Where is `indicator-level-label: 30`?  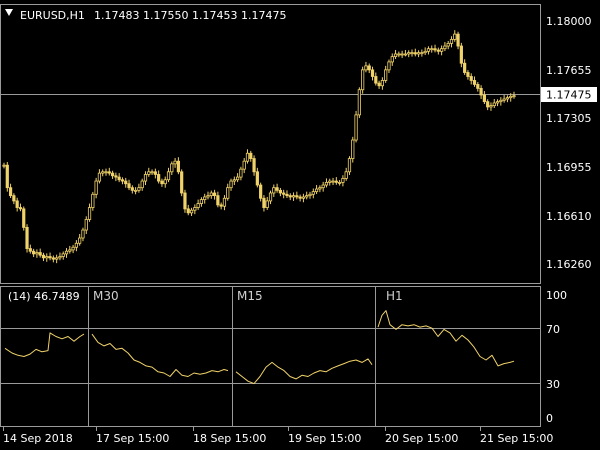 indicator-level-label: 30 is located at coordinates (553, 384).